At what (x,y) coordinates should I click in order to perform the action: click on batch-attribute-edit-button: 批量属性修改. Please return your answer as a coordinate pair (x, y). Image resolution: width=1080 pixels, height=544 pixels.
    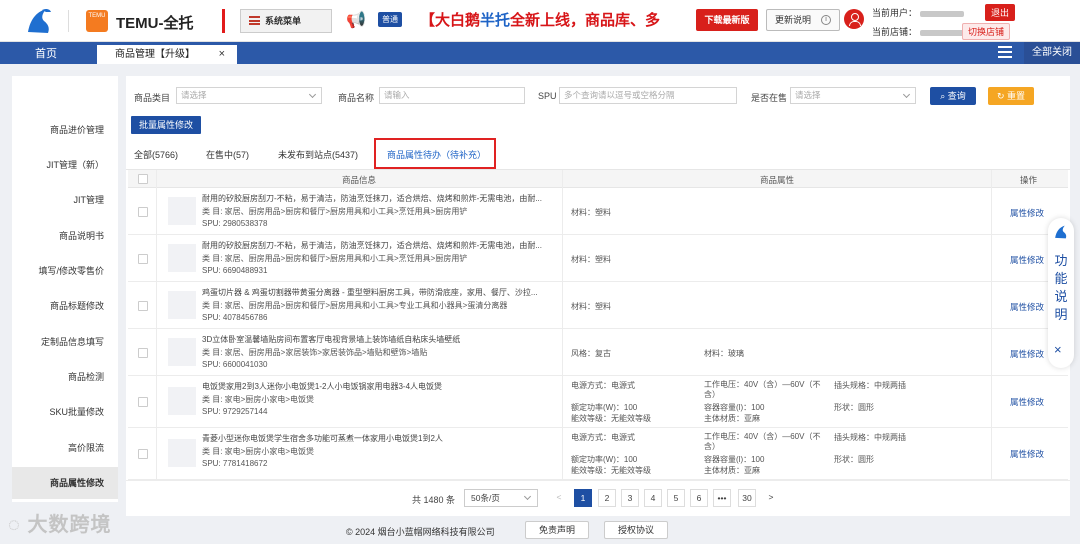
    Looking at the image, I should click on (166, 125).